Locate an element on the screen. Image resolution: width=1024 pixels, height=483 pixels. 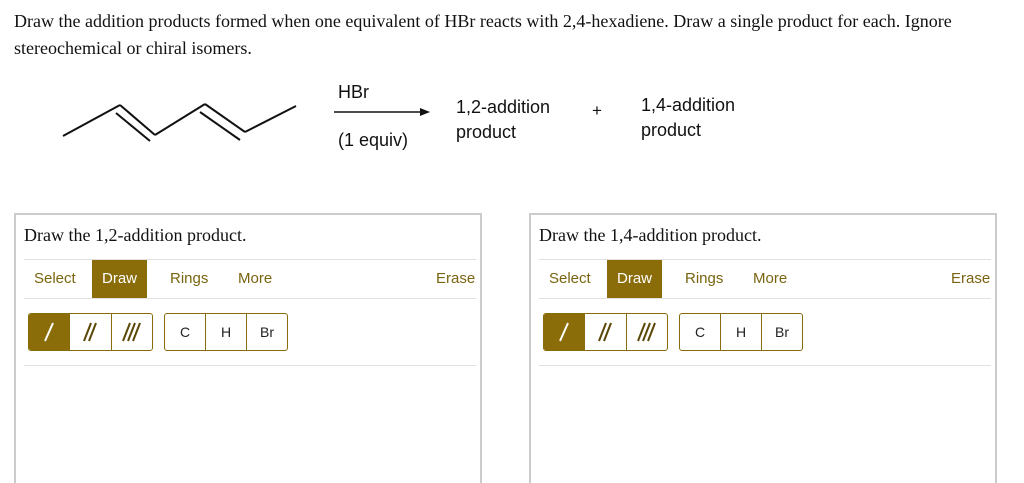
product-12-line2: product is located at coordinates (486, 132).